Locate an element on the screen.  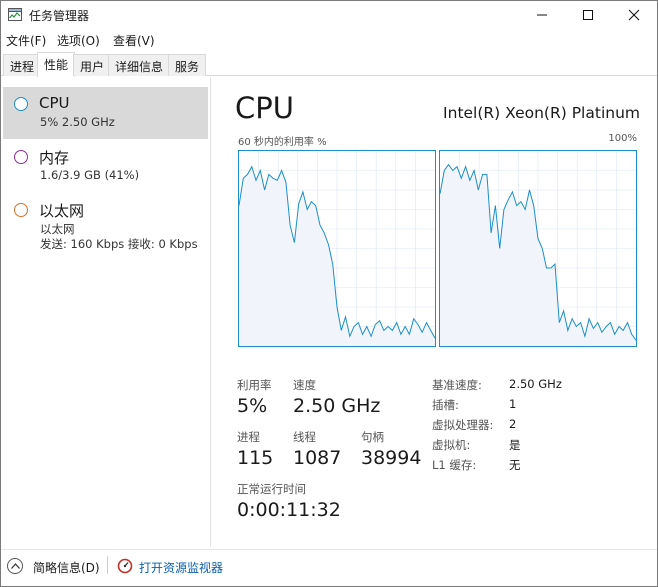
l1-cache-label: L1 缓存: is located at coordinates (454, 465).